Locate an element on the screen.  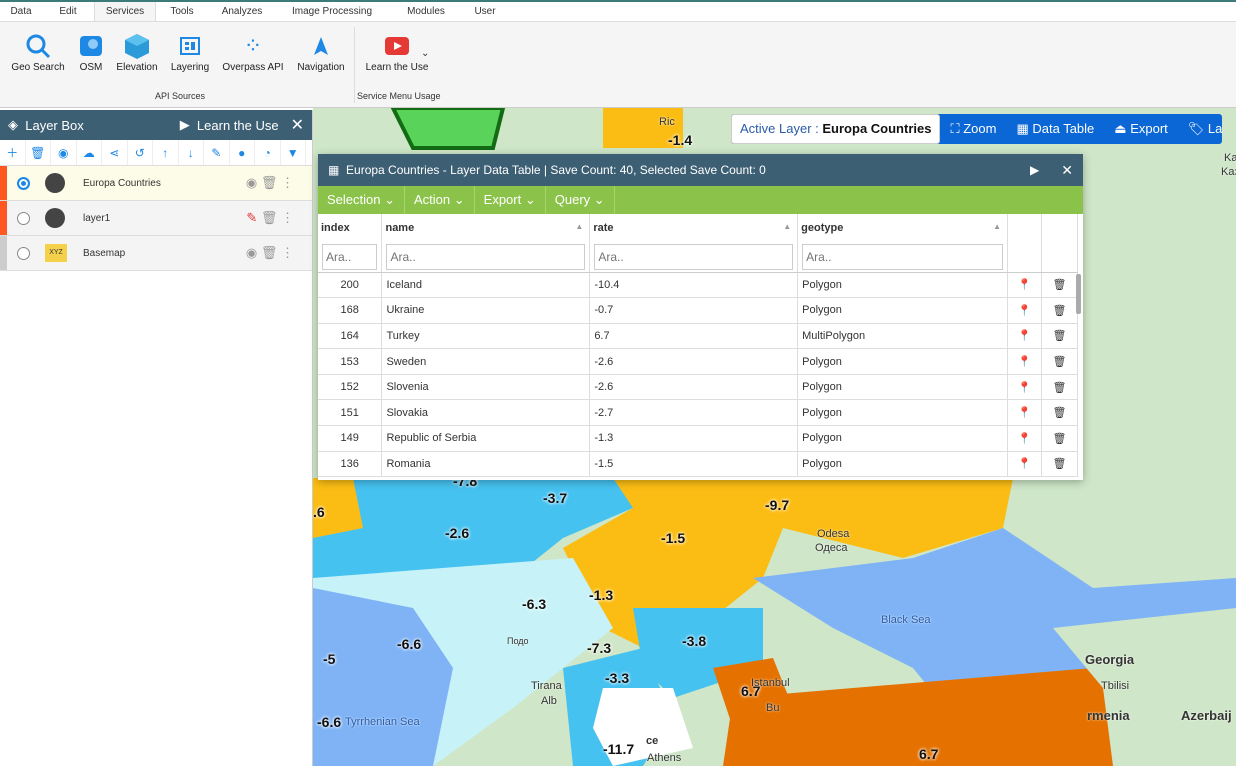
filter-rate is located at coordinates (694, 256).